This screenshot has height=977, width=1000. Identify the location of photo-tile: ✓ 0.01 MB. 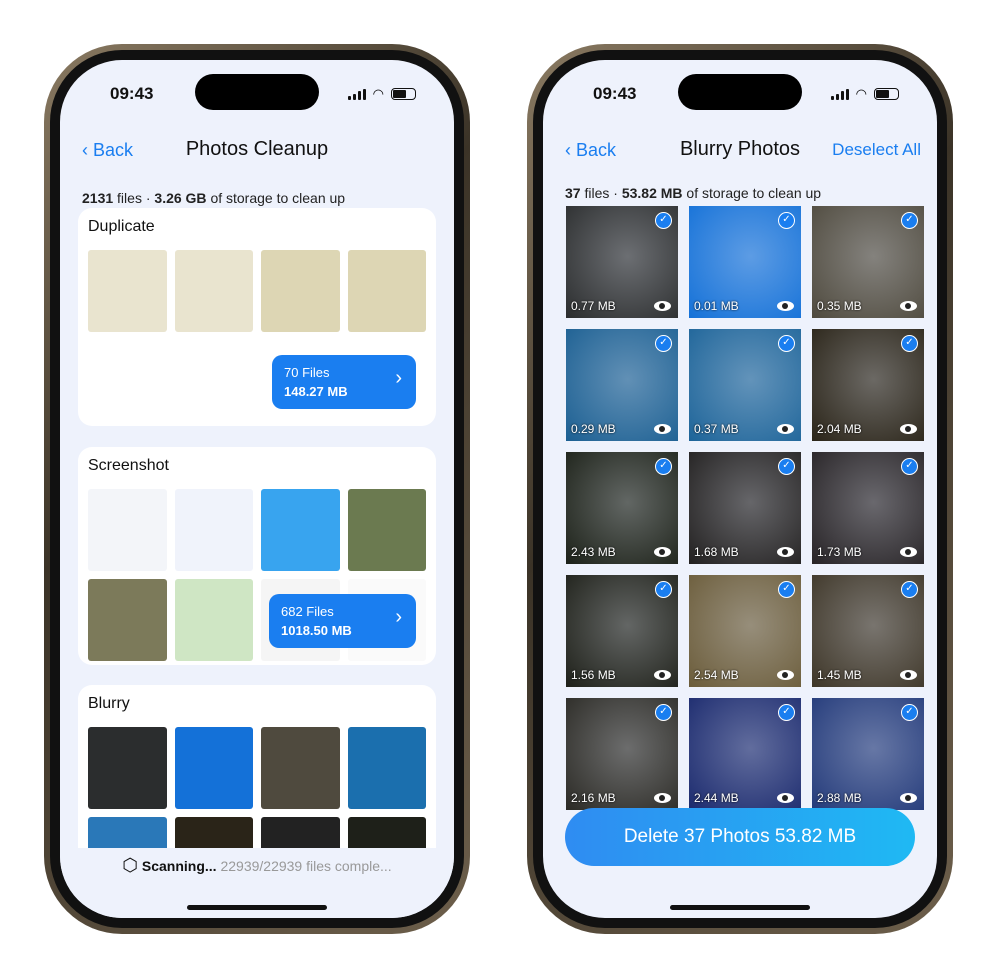
(745, 262).